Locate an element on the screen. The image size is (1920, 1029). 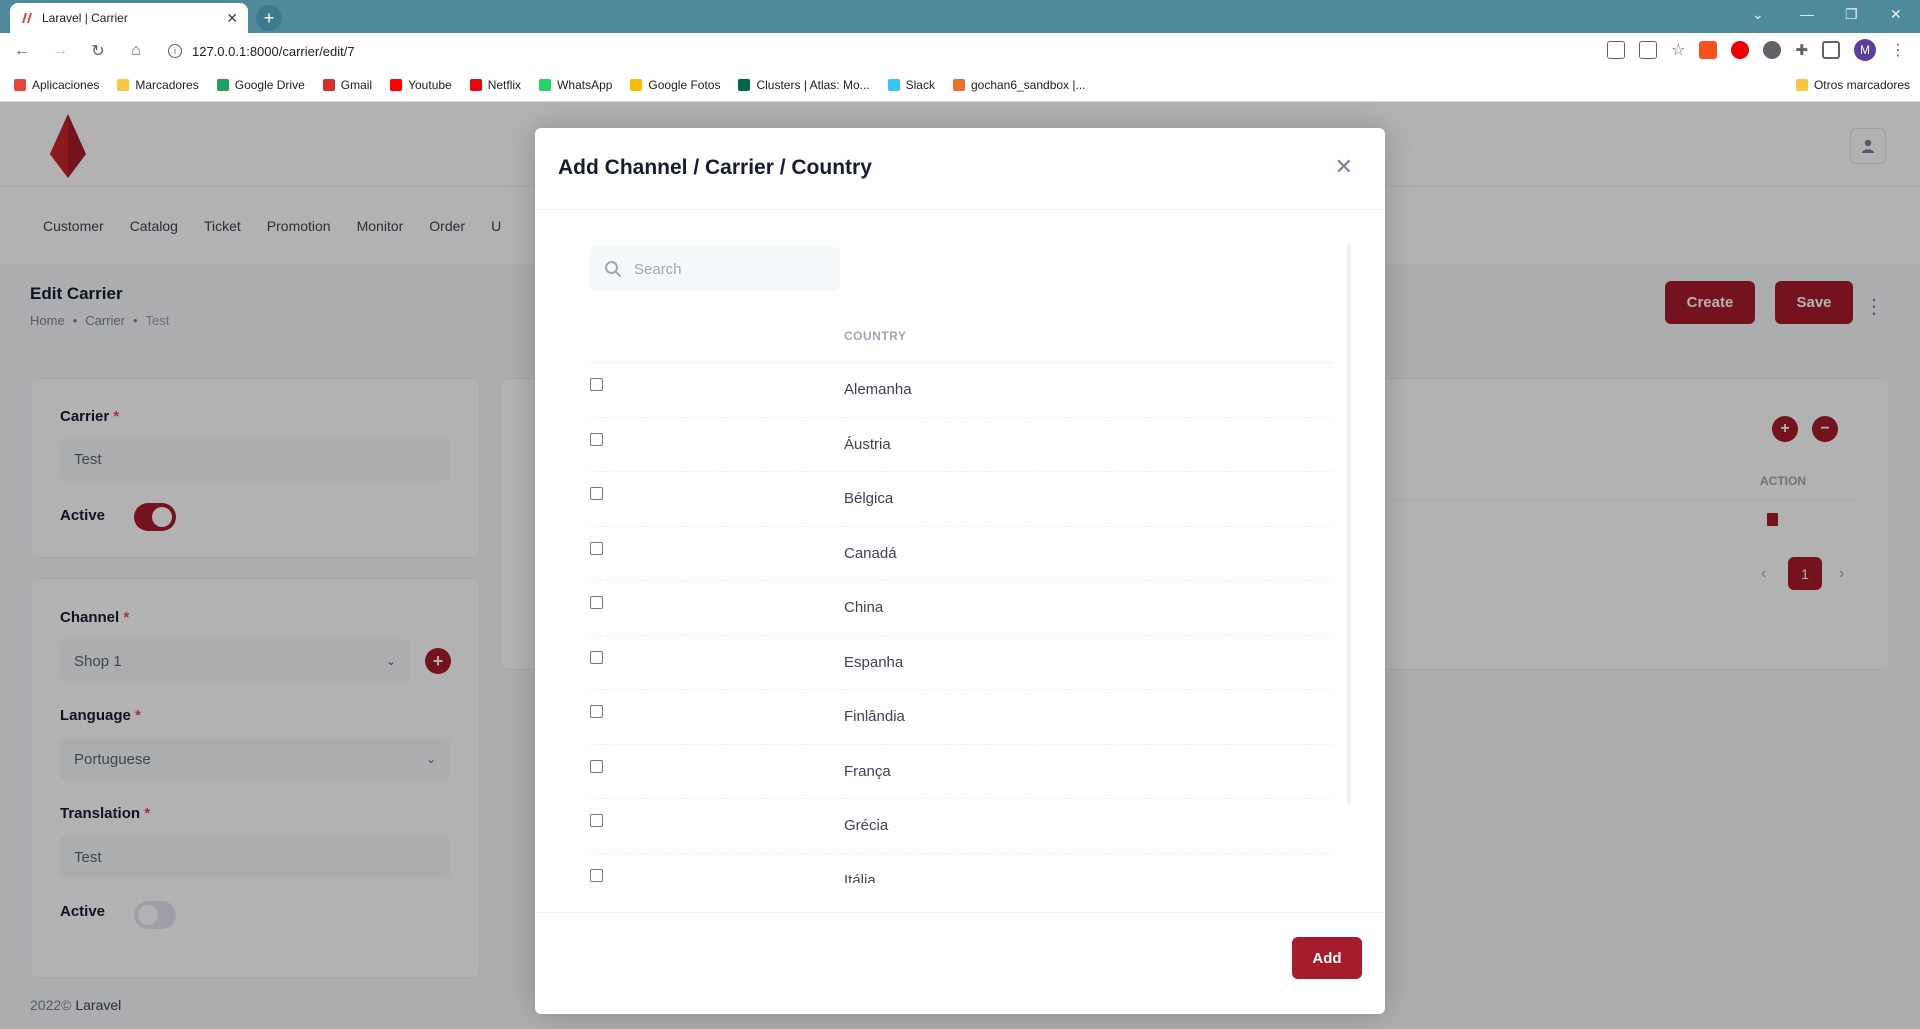
country-name: Espanha is located at coordinates (874, 662).